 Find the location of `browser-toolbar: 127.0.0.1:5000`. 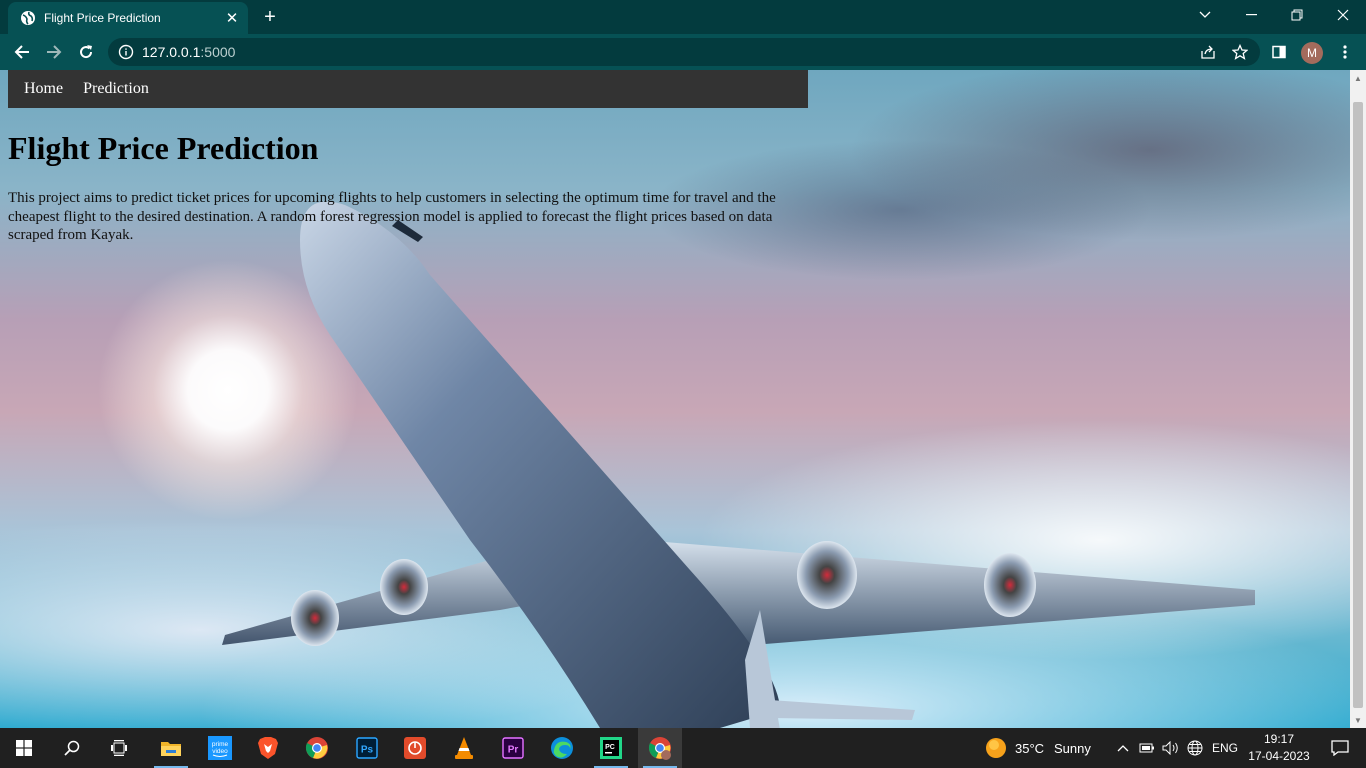

browser-toolbar: 127.0.0.1:5000 is located at coordinates (683, 52).